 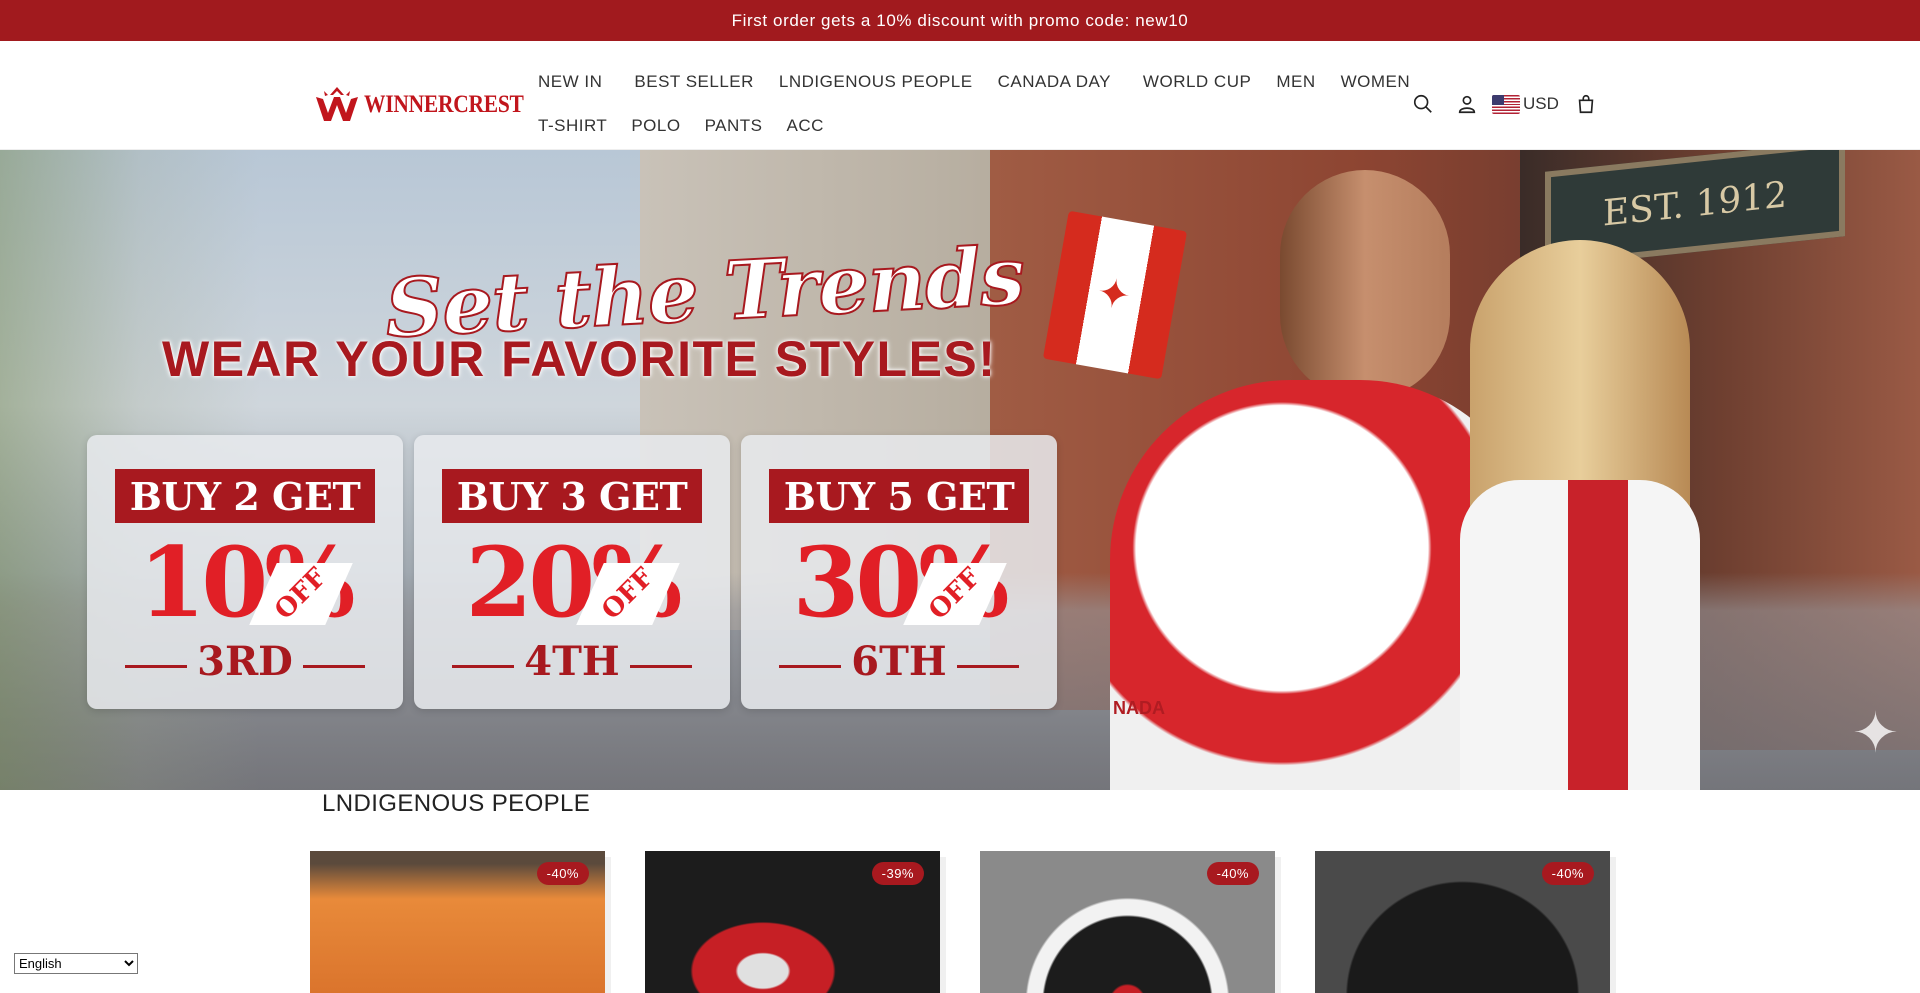 I want to click on currency-selector: USD, so click(x=1525, y=104).